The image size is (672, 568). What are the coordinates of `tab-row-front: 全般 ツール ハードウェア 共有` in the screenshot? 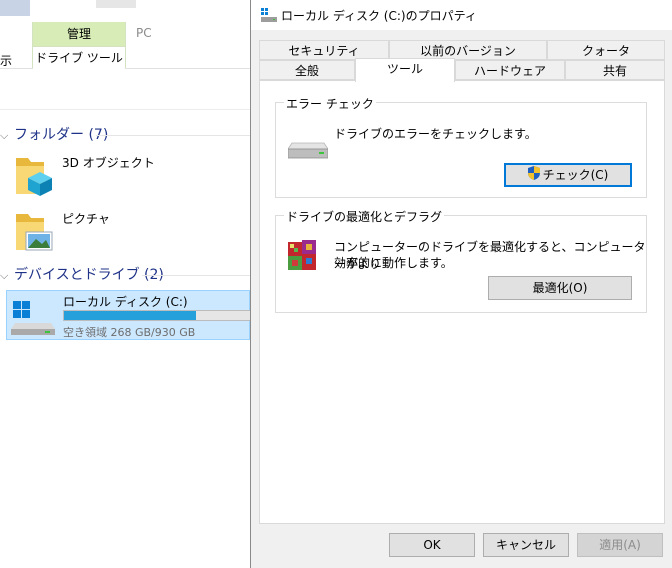 It's located at (462, 70).